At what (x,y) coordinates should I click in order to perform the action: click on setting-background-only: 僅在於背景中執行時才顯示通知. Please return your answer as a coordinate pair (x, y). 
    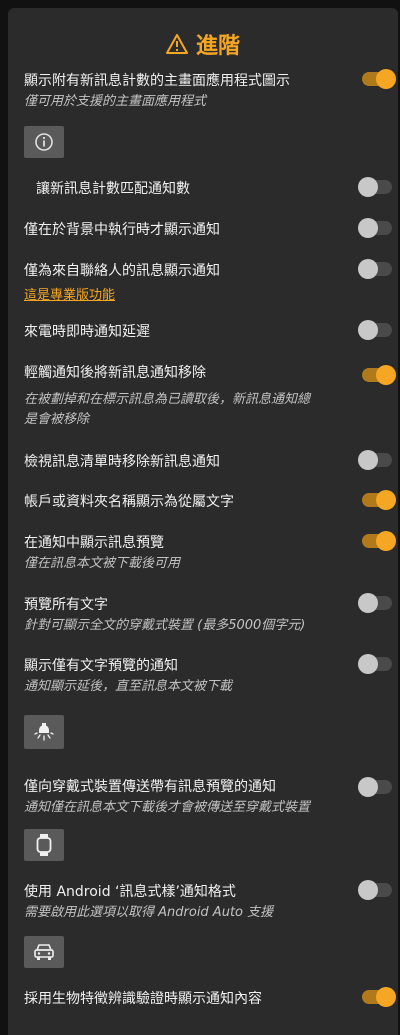
    Looking at the image, I should click on (211, 232).